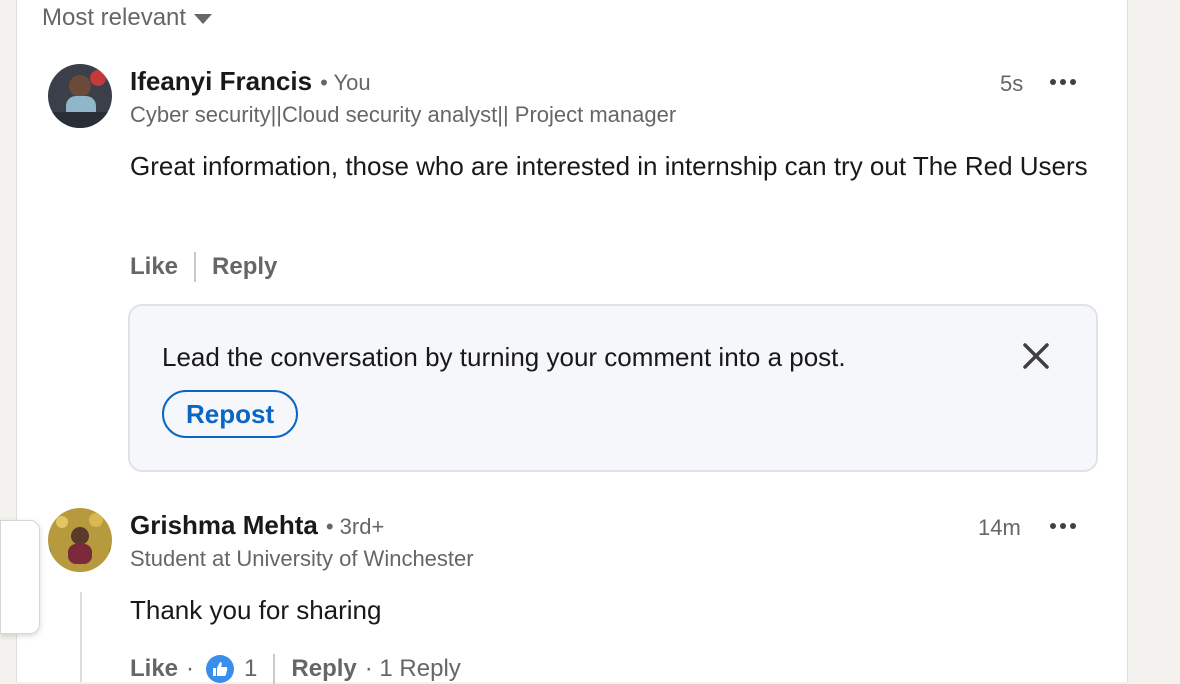 This screenshot has height=684, width=1180. I want to click on close-icon, so click(1036, 356).